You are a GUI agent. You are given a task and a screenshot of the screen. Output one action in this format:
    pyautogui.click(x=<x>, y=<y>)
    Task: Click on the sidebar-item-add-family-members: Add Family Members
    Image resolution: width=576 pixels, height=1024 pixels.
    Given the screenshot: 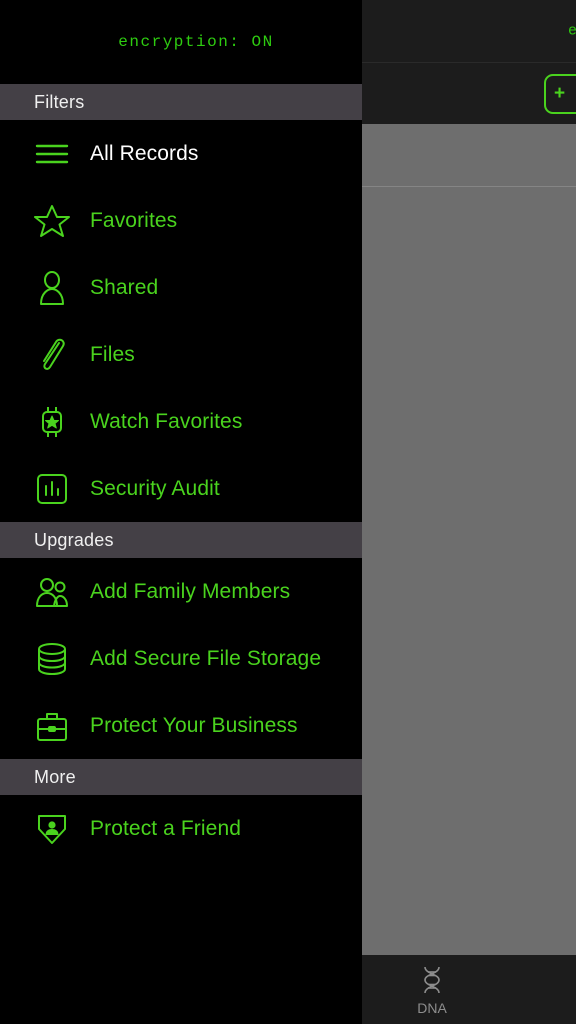 What is the action you would take?
    pyautogui.click(x=181, y=591)
    